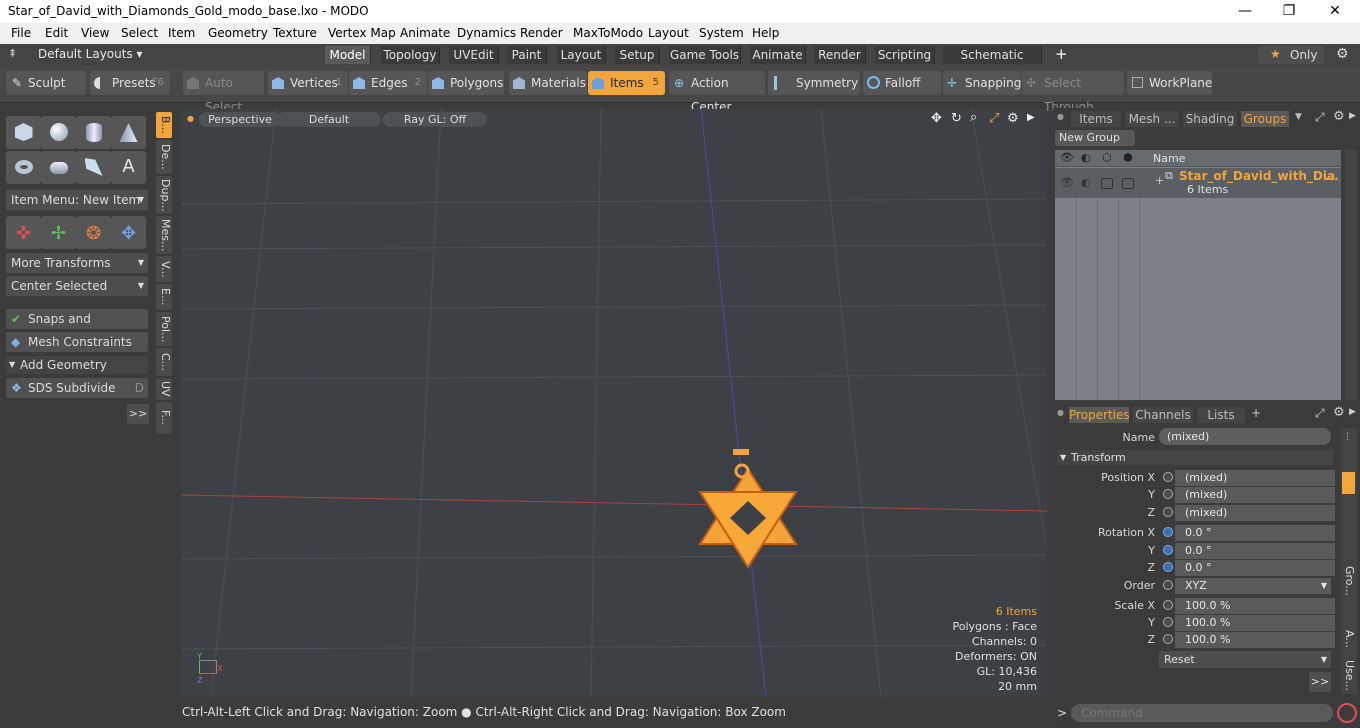  Describe the element at coordinates (93, 132) in the screenshot. I see `cylinder-primitive-button` at that location.